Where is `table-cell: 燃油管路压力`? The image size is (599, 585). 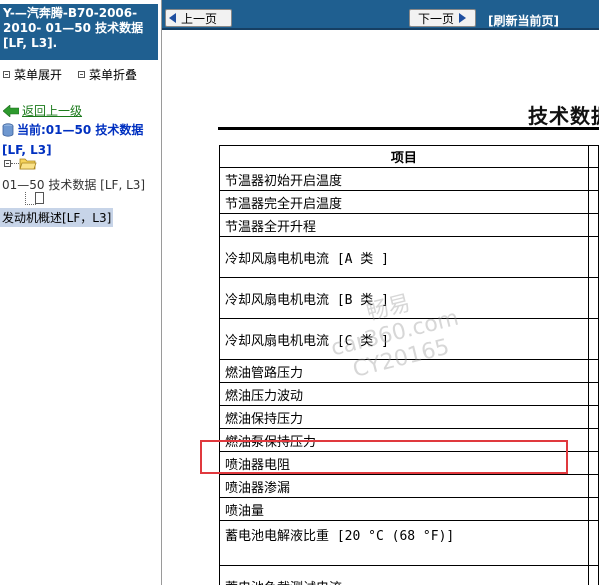
table-cell: 燃油管路压力 is located at coordinates (404, 371).